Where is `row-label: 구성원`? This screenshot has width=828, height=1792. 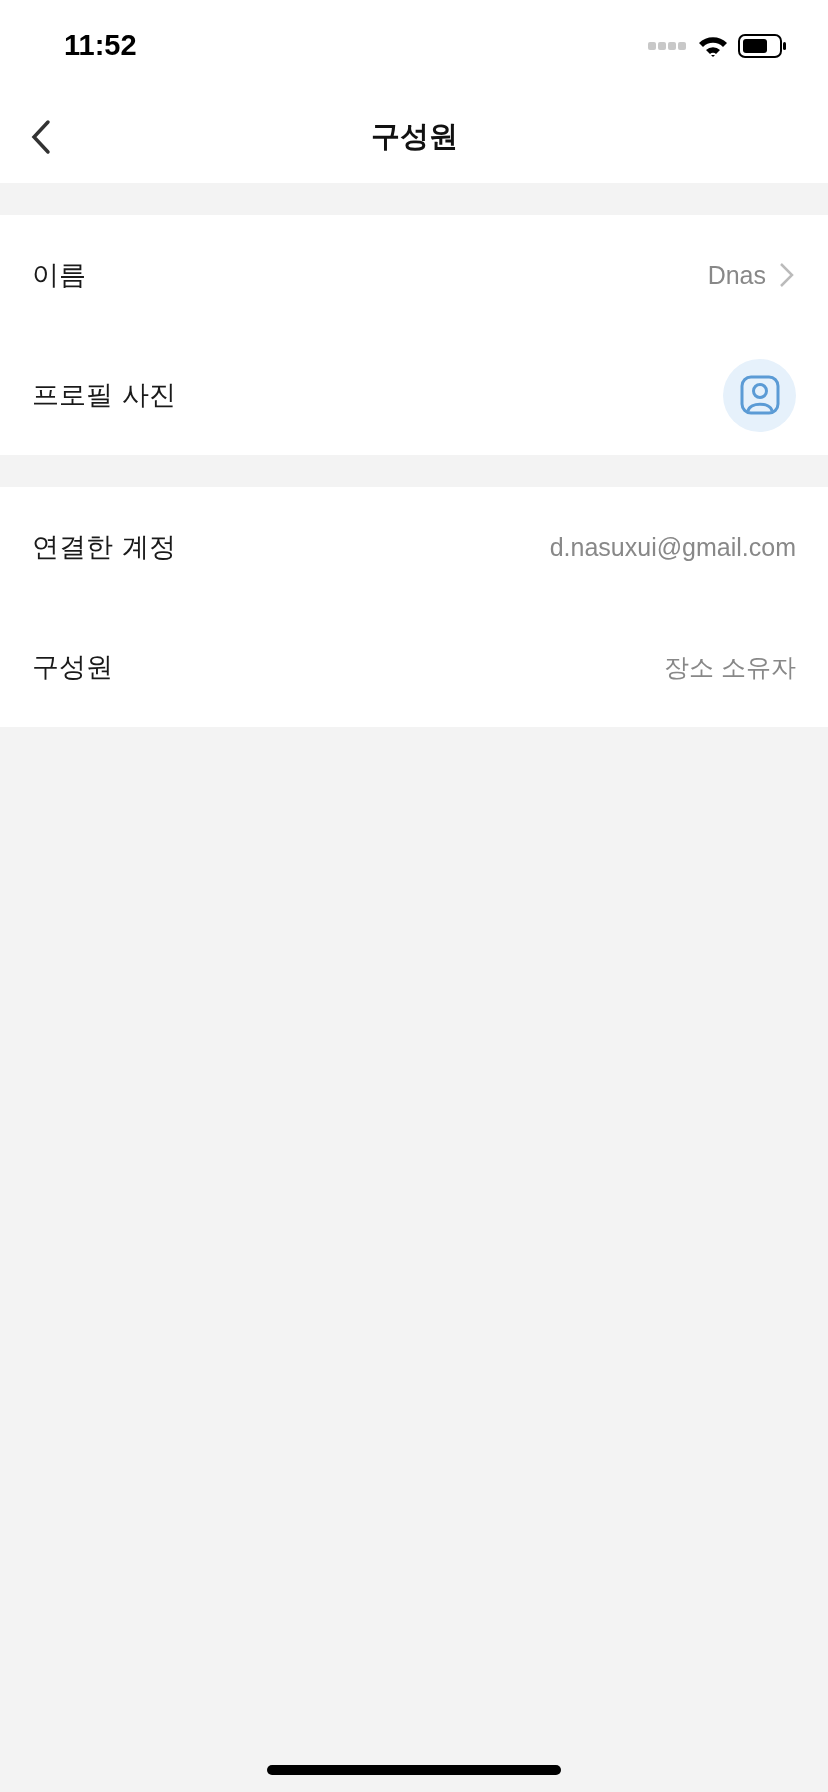
row-label: 구성원 is located at coordinates (72, 667).